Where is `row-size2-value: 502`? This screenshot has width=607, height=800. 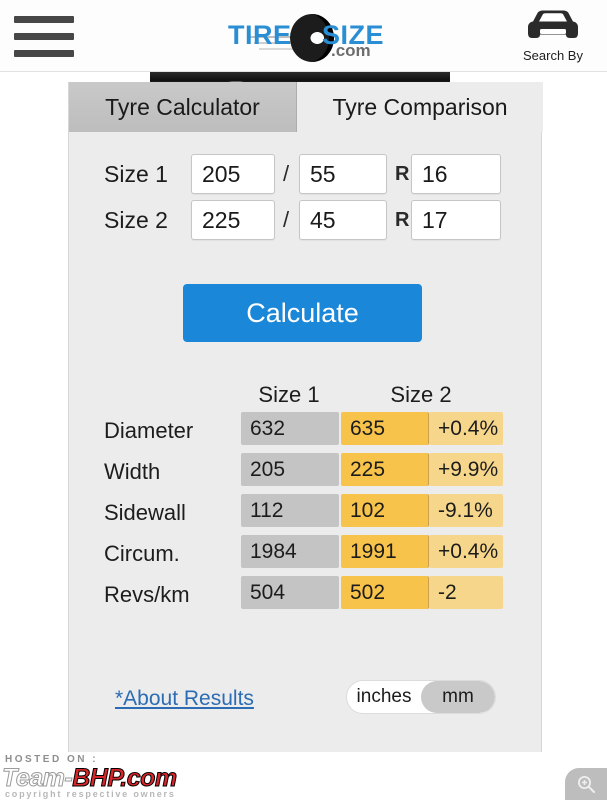 row-size2-value: 502 is located at coordinates (385, 592).